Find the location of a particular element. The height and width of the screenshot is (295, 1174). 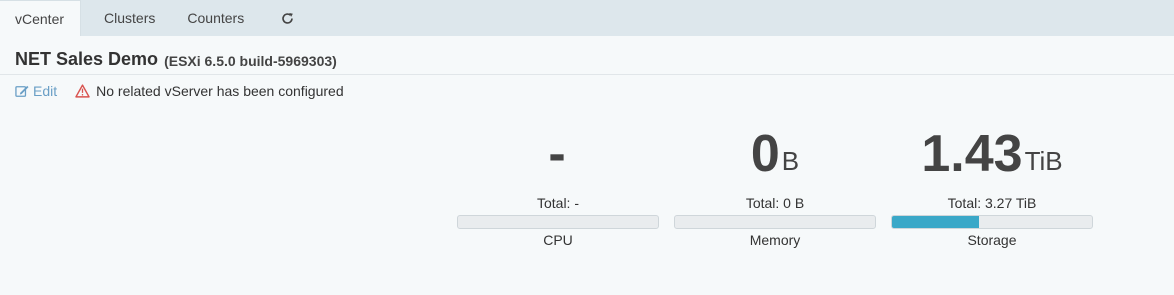

tab-vcenter: vCenter is located at coordinates (41, 18).